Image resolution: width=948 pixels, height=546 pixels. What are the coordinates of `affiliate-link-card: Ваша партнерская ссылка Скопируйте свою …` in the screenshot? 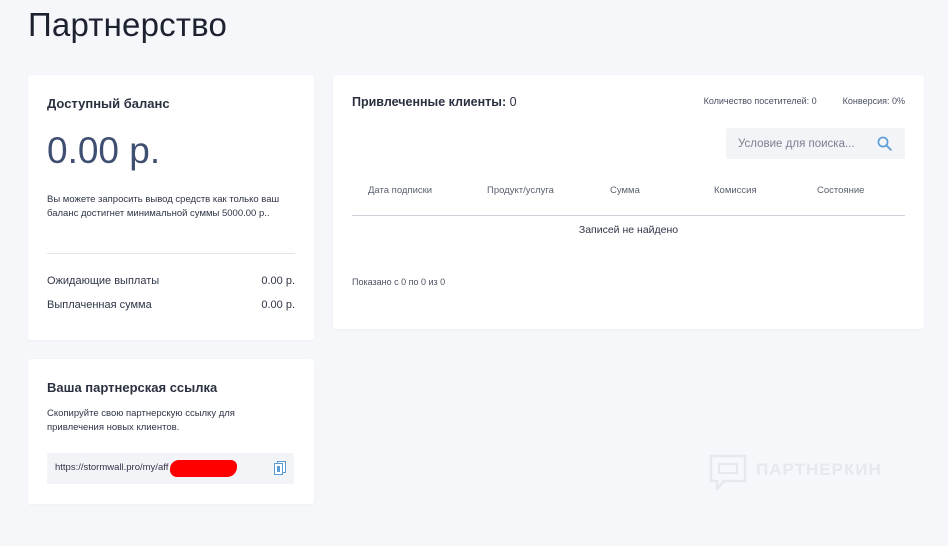 It's located at (171, 431).